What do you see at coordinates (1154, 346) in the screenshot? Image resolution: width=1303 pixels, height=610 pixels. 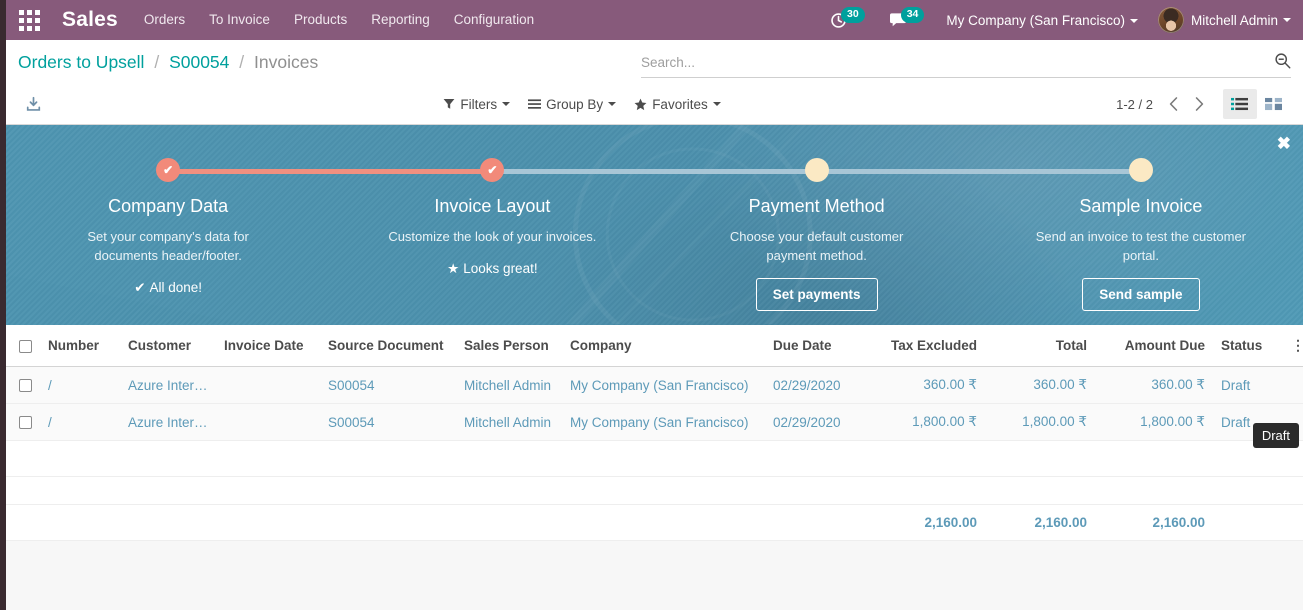 I see `column-header-amount-due: Amount Due` at bounding box center [1154, 346].